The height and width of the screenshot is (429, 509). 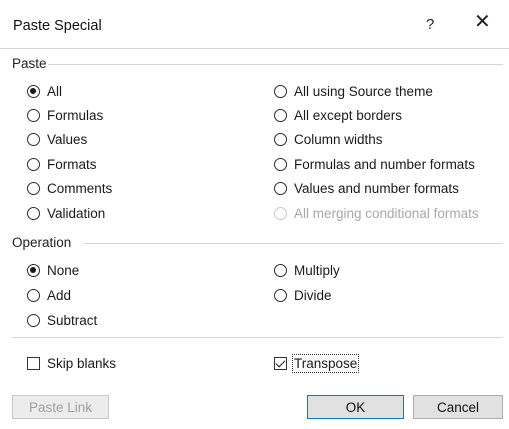 What do you see at coordinates (29, 63) in the screenshot?
I see `paste-heading: Paste` at bounding box center [29, 63].